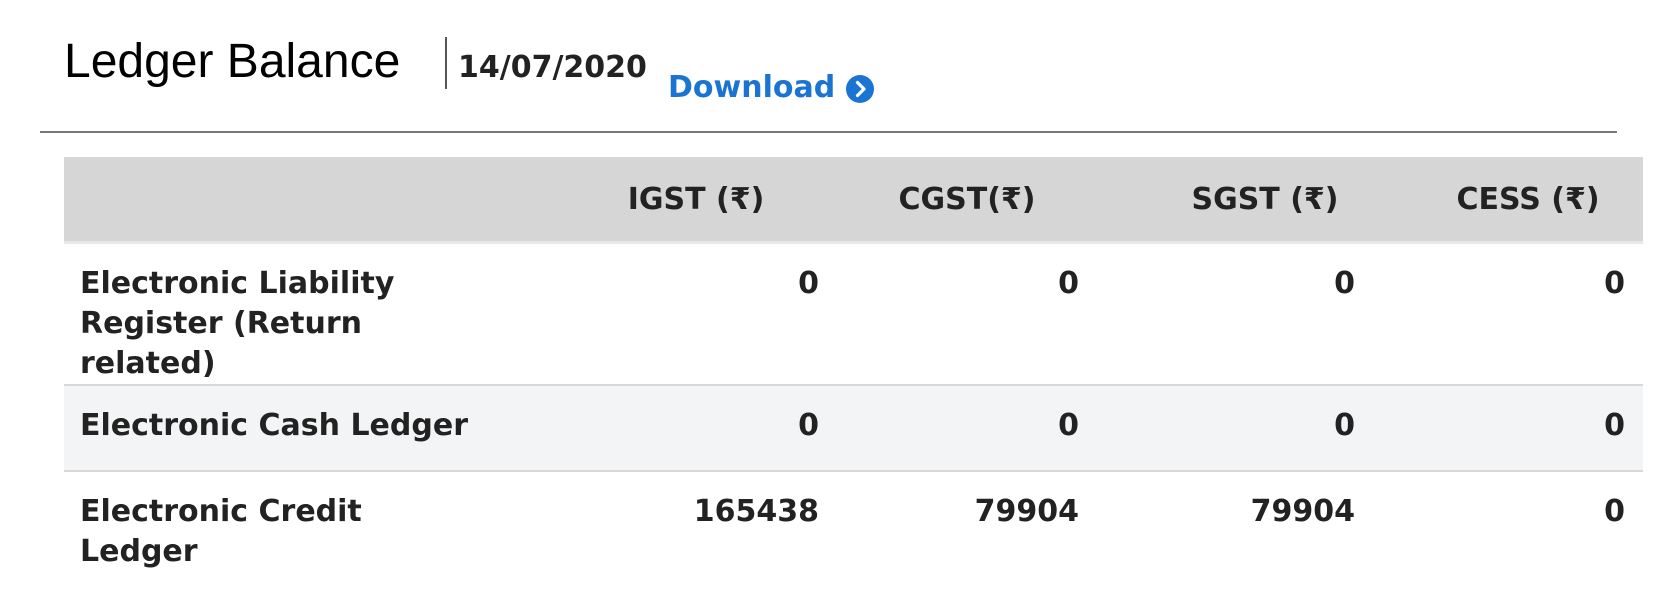 The height and width of the screenshot is (604, 1656). I want to click on download-label: Download, so click(752, 87).